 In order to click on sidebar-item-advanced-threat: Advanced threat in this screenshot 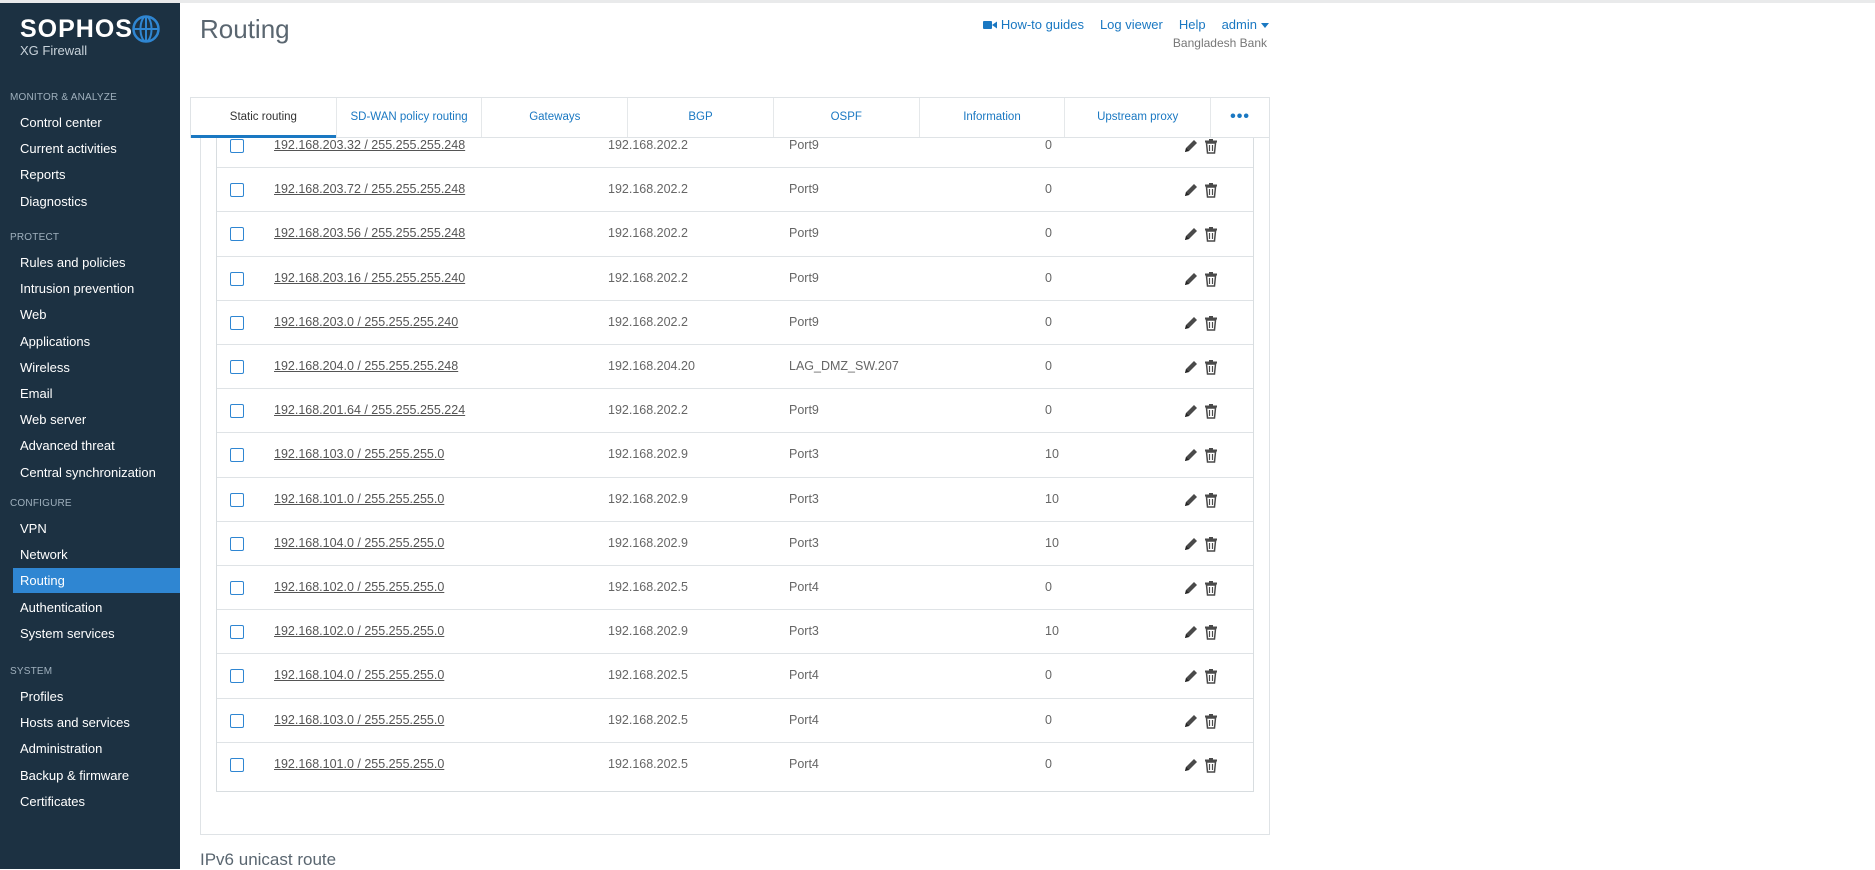, I will do `click(96, 445)`.